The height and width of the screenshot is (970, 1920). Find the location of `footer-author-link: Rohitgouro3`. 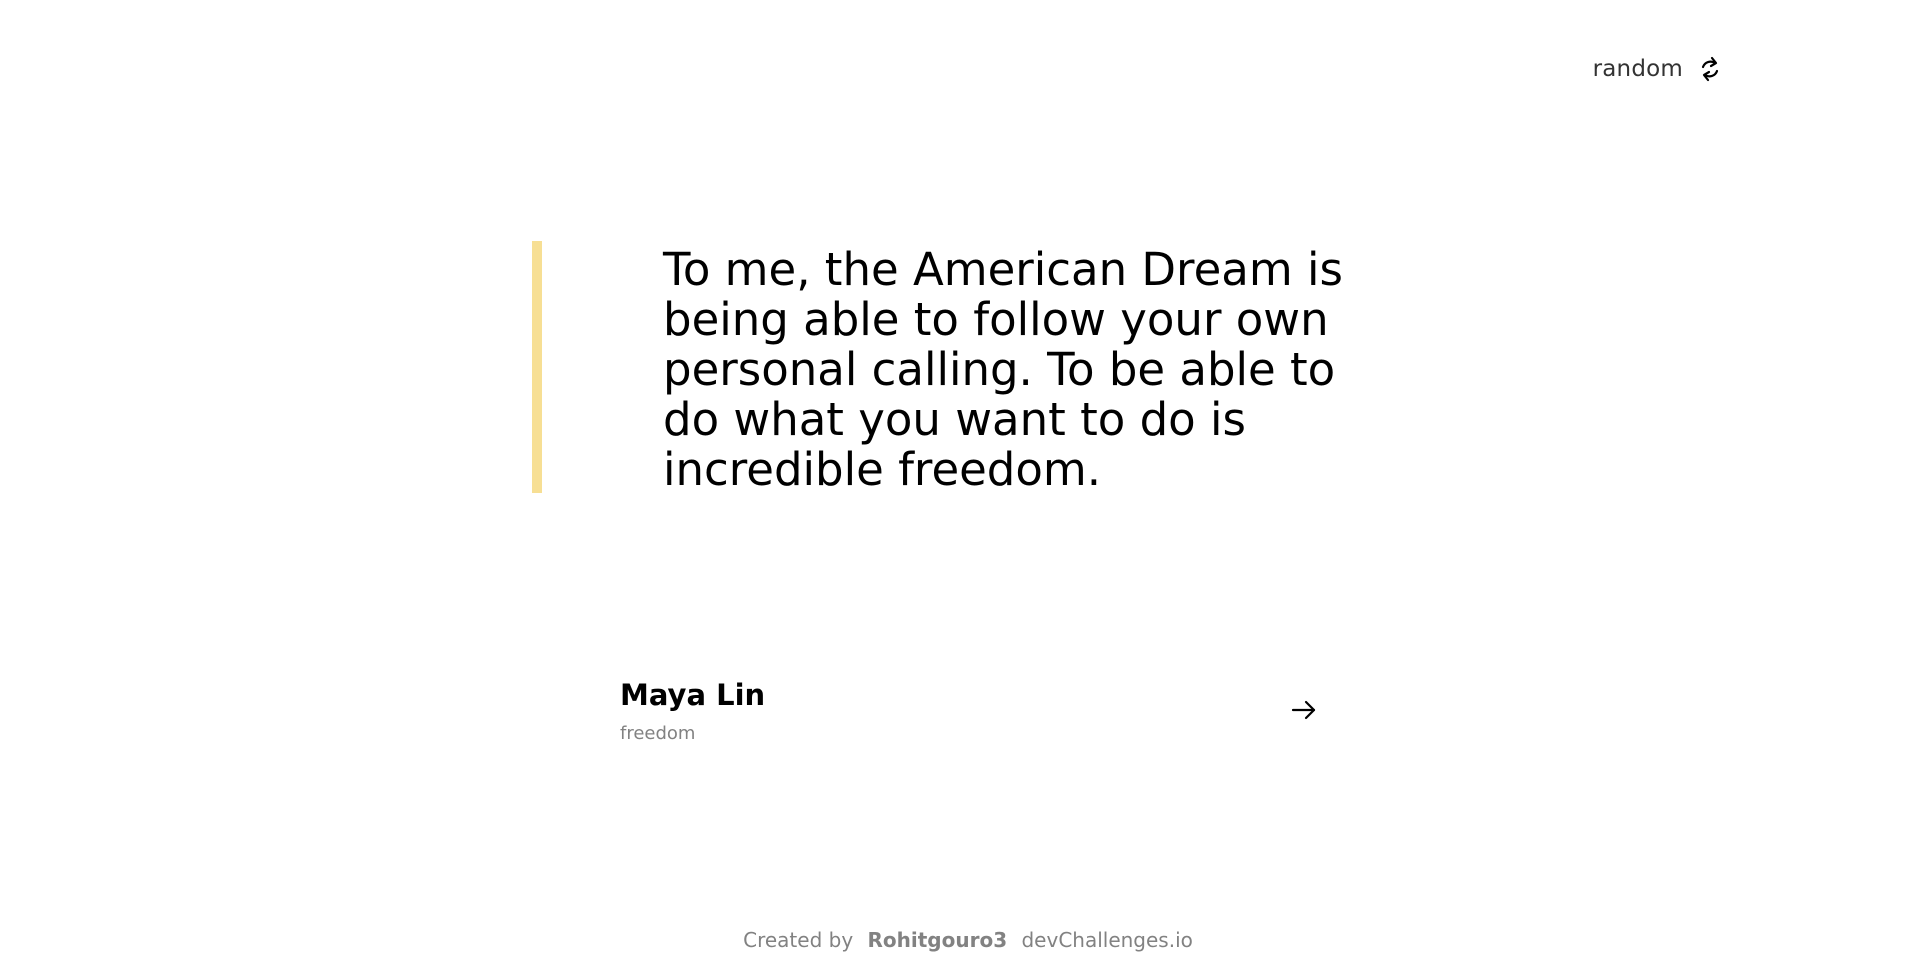

footer-author-link: Rohitgouro3 is located at coordinates (938, 940).